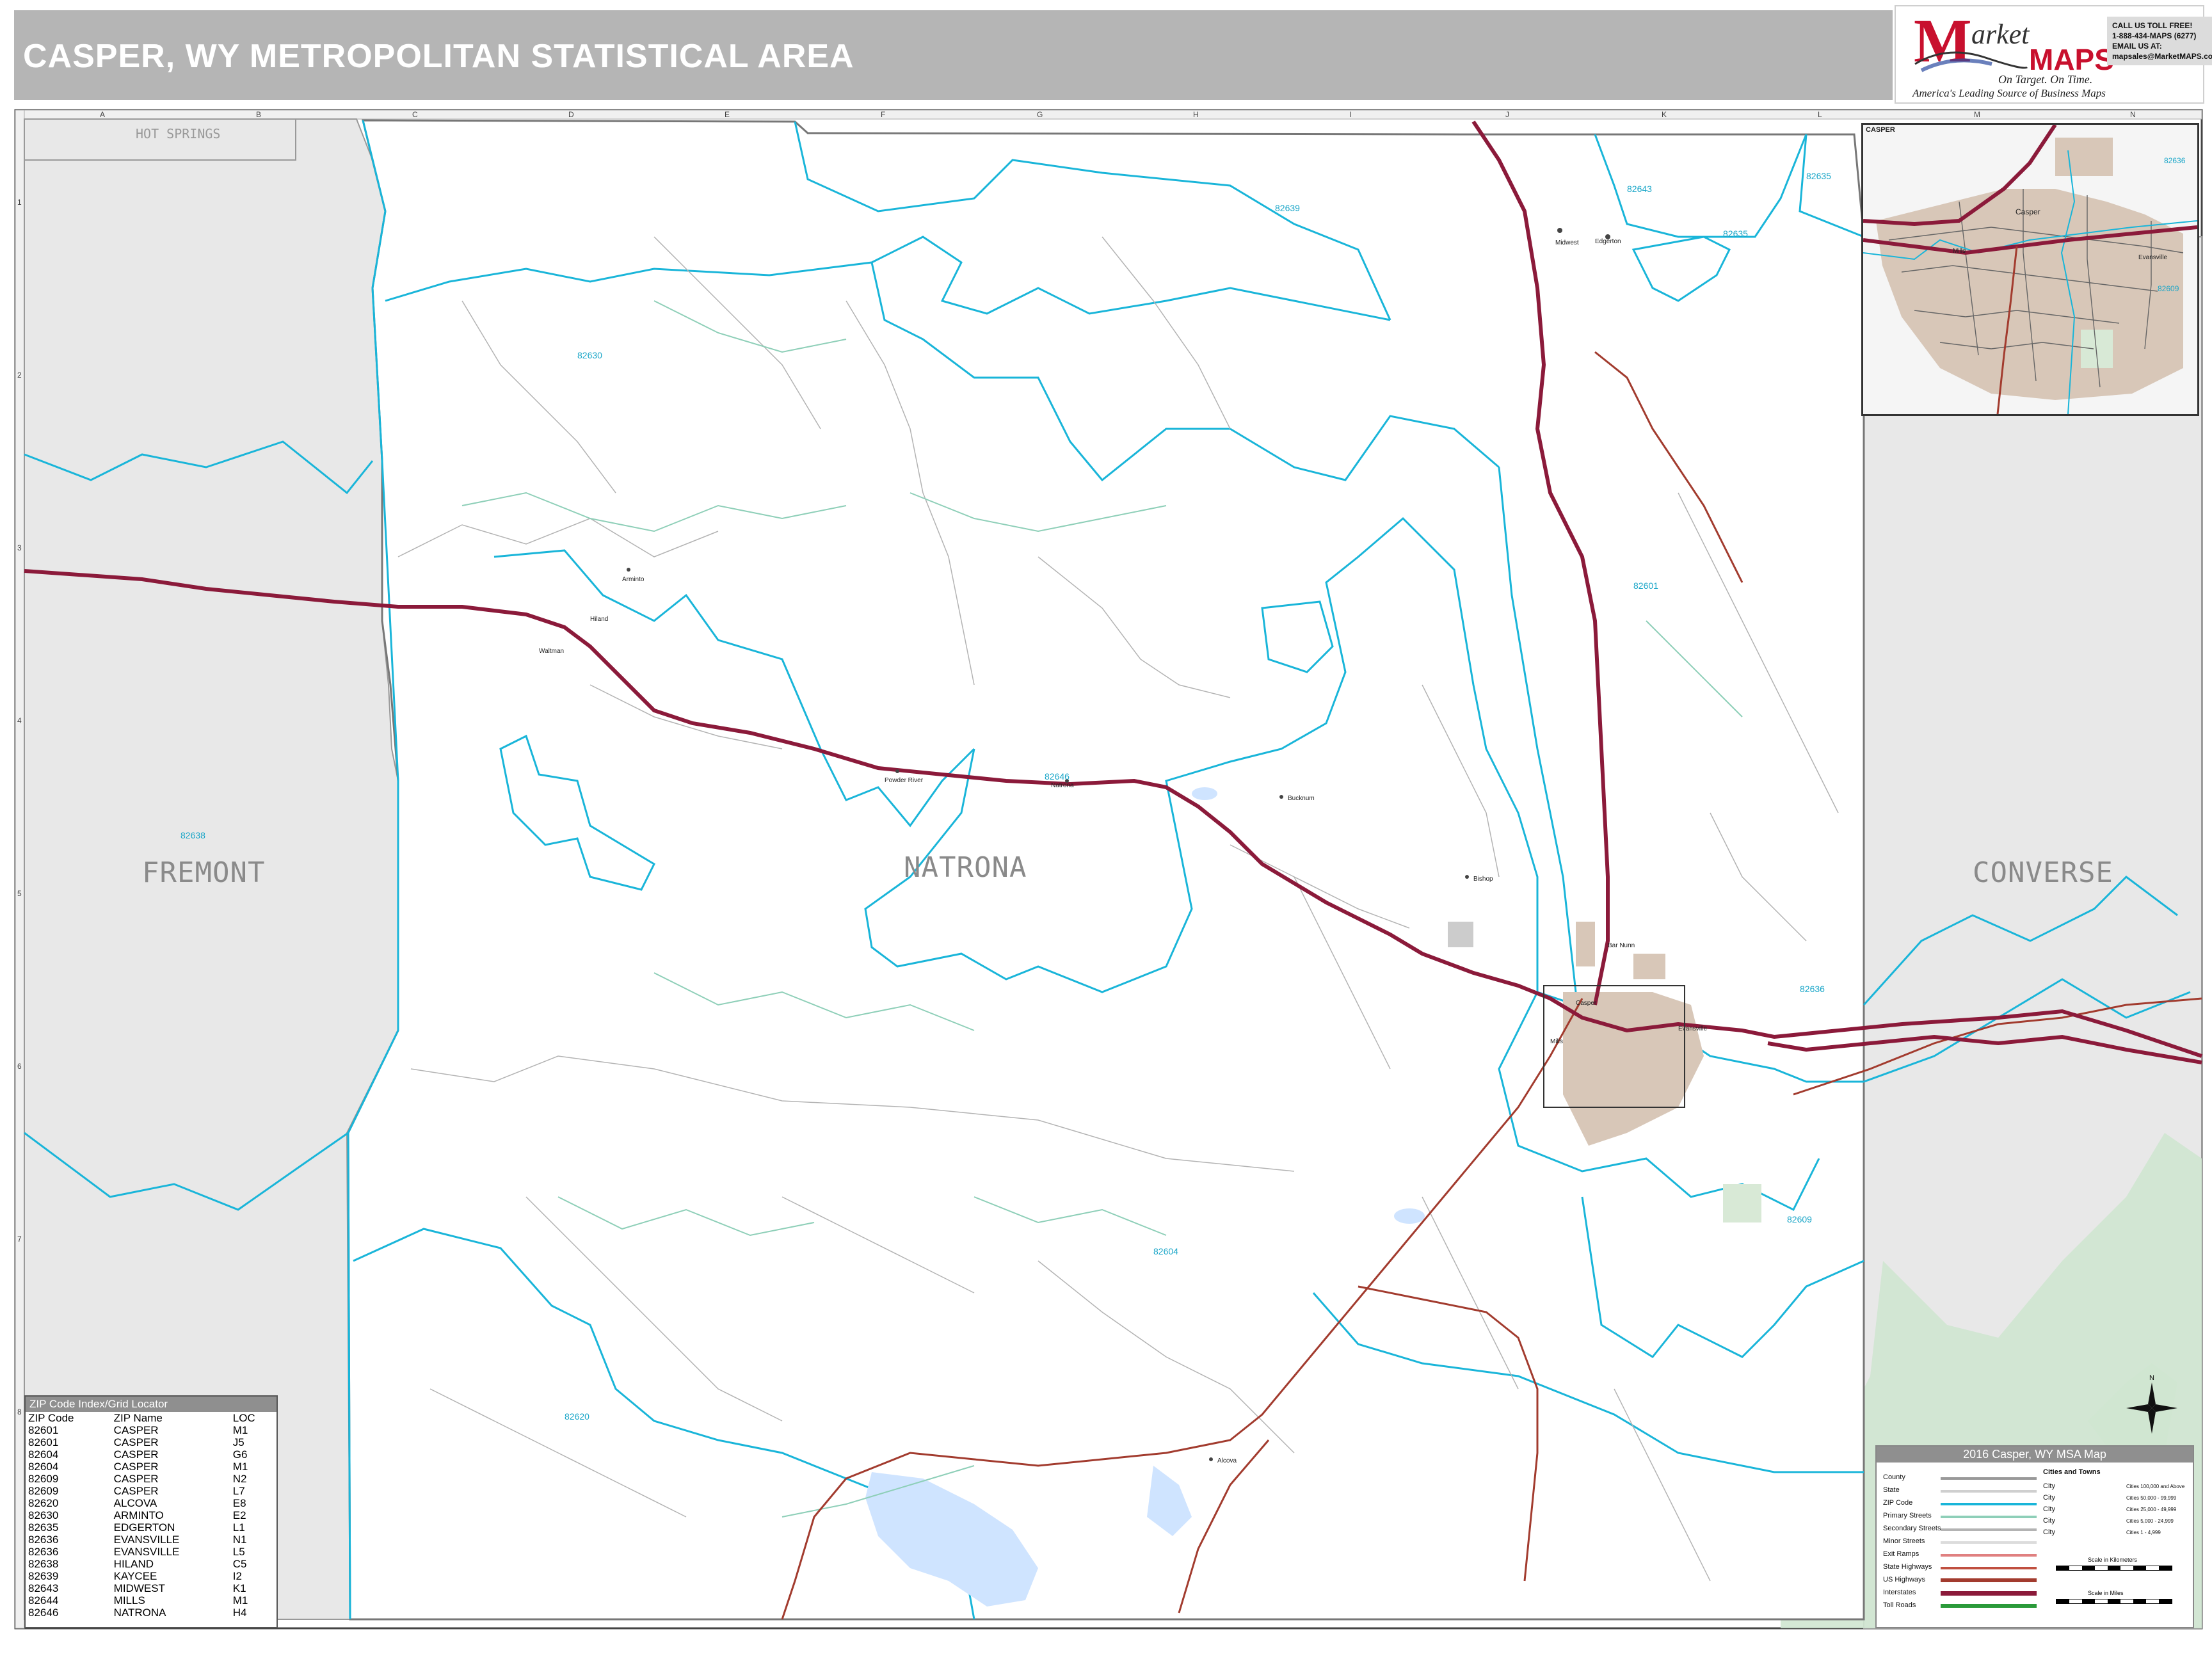 This screenshot has height=1659, width=2212. I want to click on zip-name-cell: ALCOVA, so click(135, 1503).